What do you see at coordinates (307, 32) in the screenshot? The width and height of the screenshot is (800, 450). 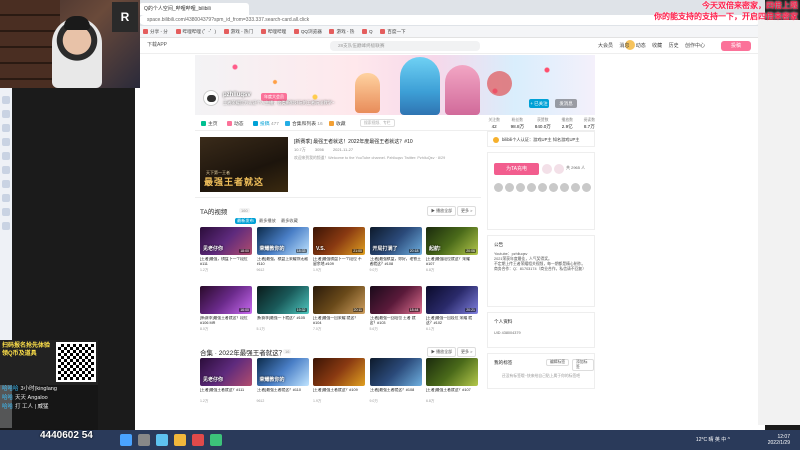 I see `bookmark-item: QQ浏览器` at bounding box center [307, 32].